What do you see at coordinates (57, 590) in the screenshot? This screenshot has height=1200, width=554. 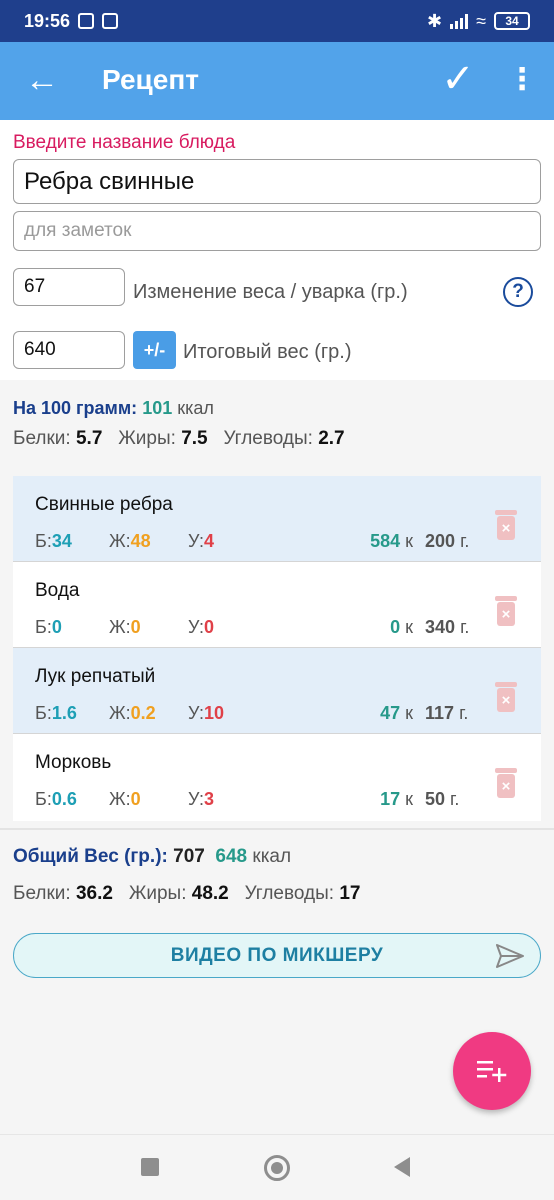 I see `ingredient-name: Вода` at bounding box center [57, 590].